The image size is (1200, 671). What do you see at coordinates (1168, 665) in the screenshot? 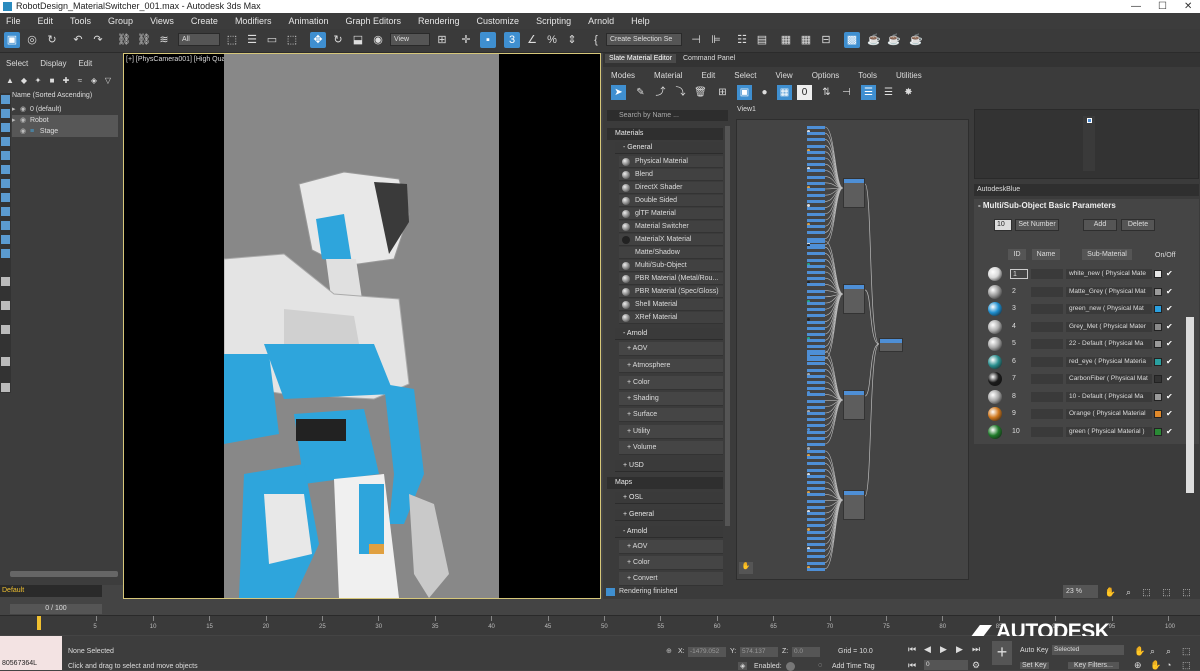
I see `fov-icon: ◔` at bounding box center [1168, 665].